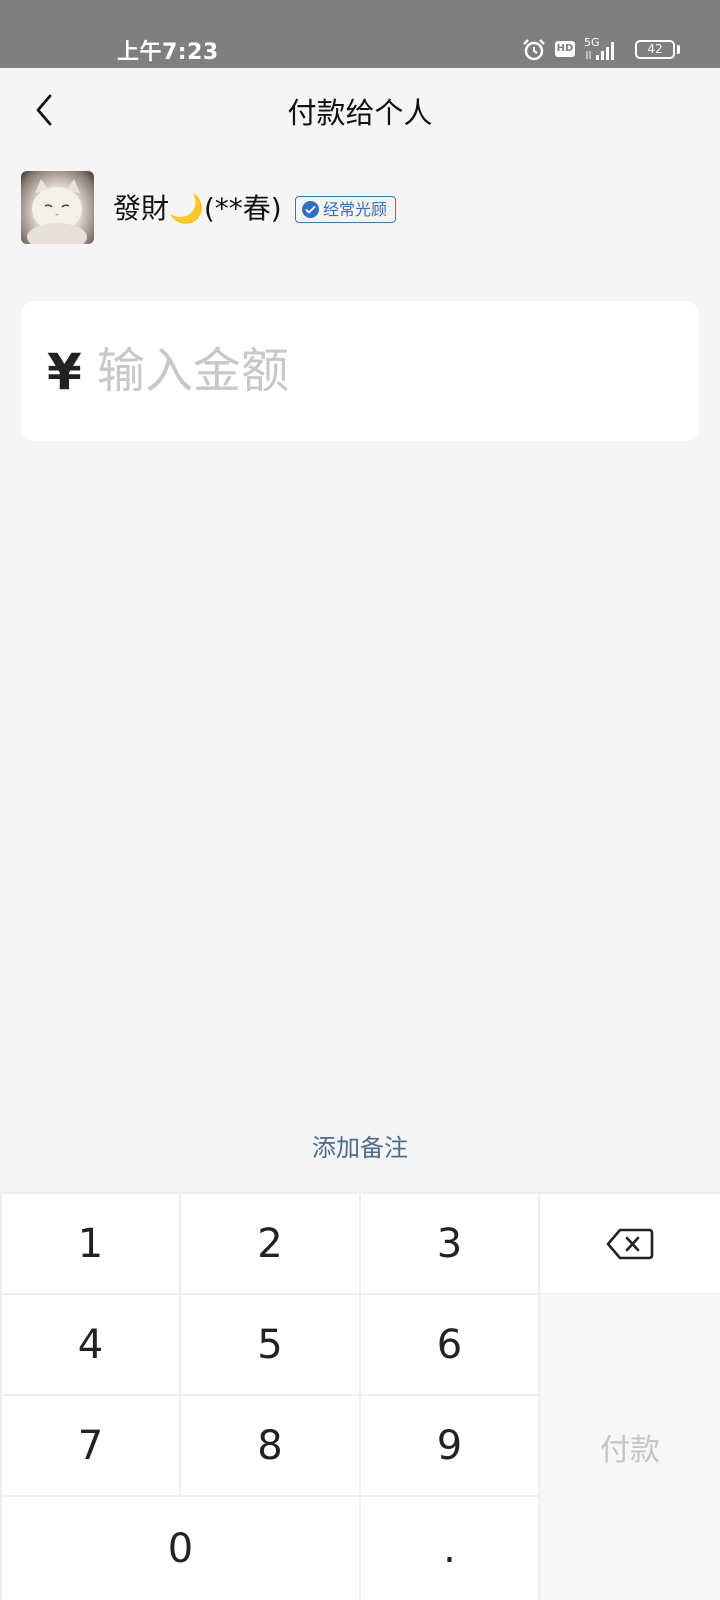 This screenshot has width=720, height=1600. What do you see at coordinates (270, 1445) in the screenshot?
I see `key-8: 8` at bounding box center [270, 1445].